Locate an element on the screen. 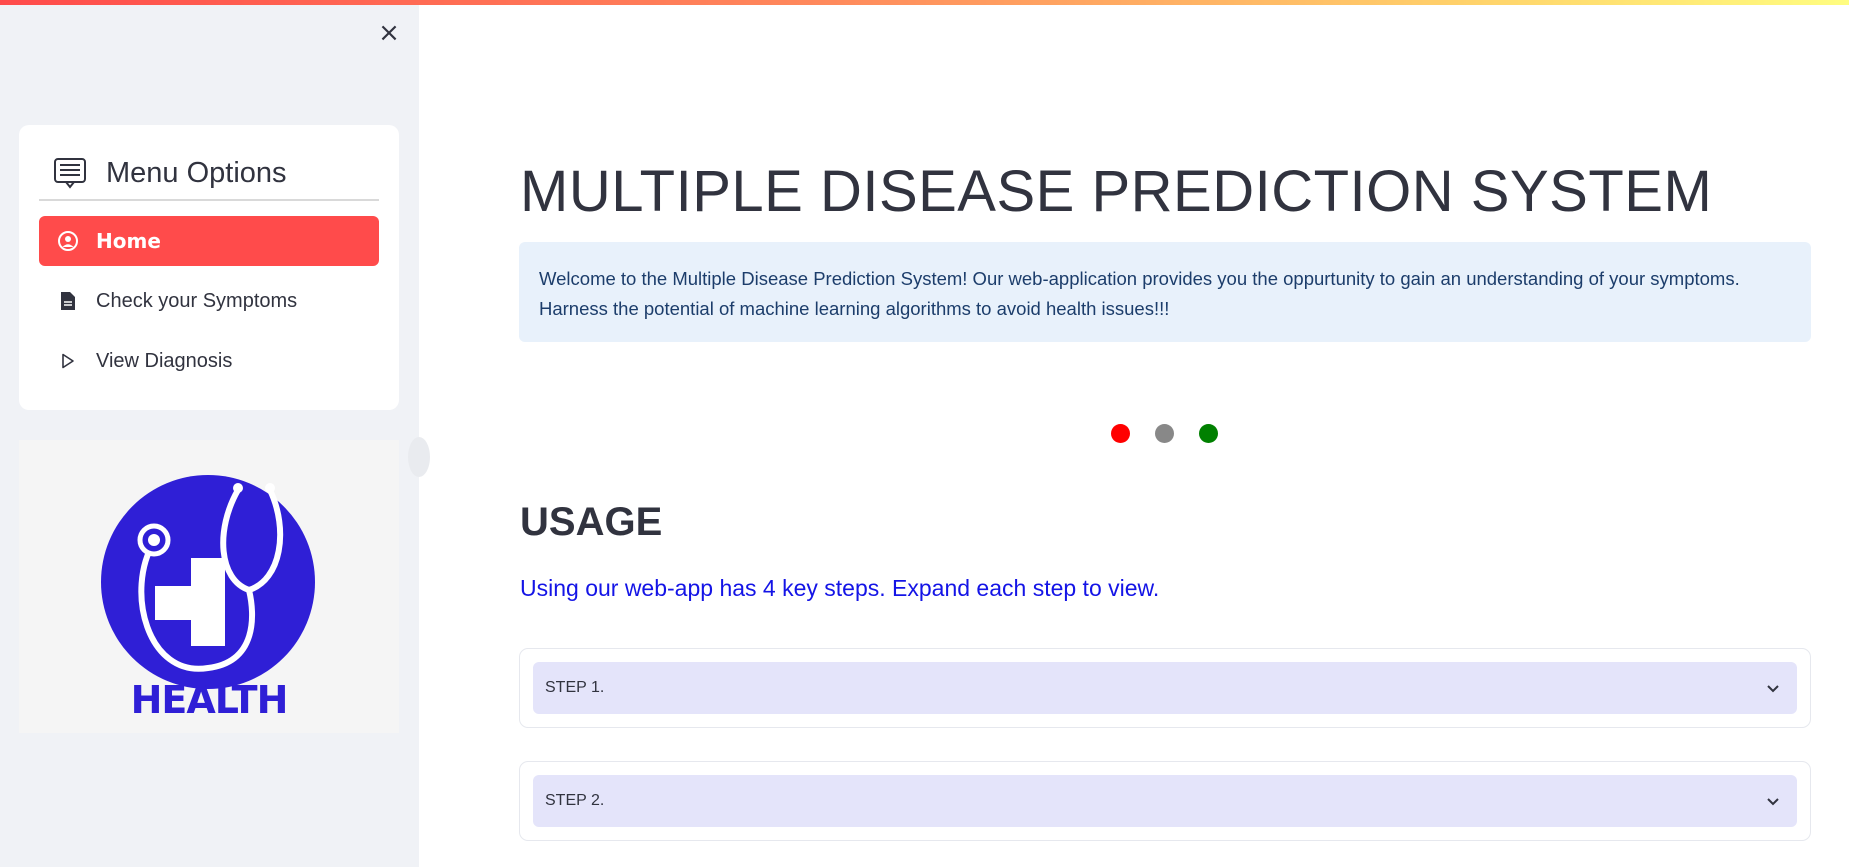  menu-item-home: Home is located at coordinates (209, 241).